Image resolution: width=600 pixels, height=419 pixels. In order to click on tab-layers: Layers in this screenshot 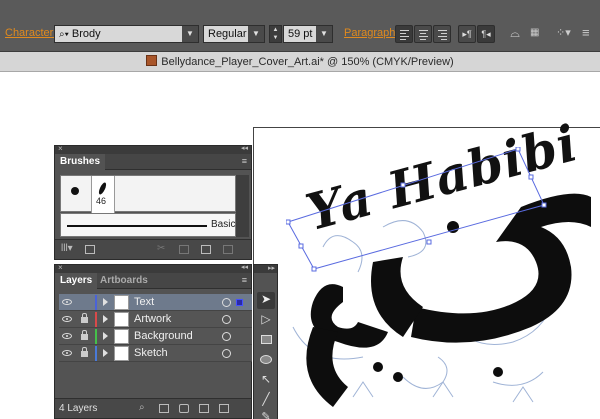, I will do `click(76, 281)`.